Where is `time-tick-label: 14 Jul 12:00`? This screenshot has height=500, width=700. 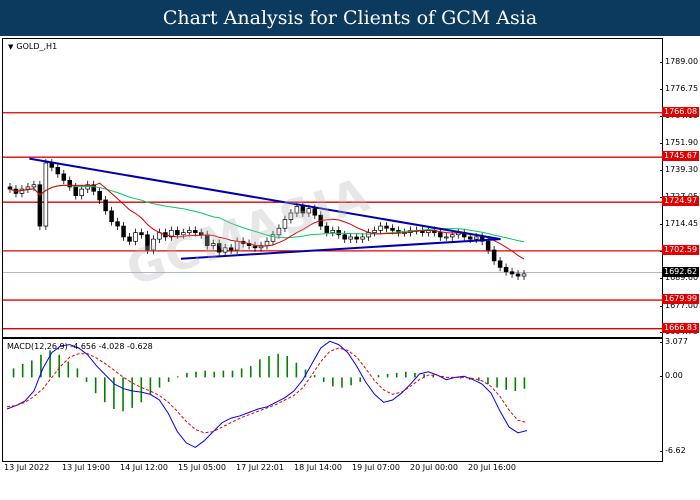
time-tick-label: 14 Jul 12:00 is located at coordinates (144, 467).